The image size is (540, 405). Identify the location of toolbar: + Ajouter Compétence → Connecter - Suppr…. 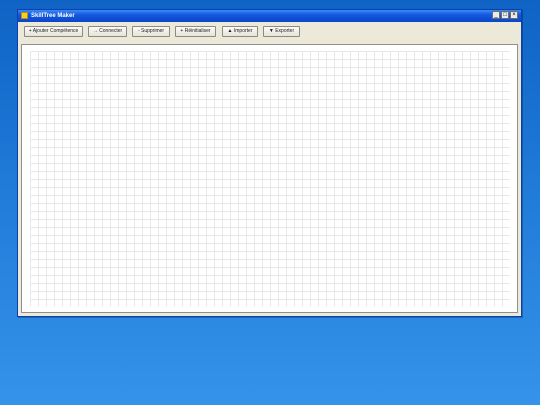
(269, 32).